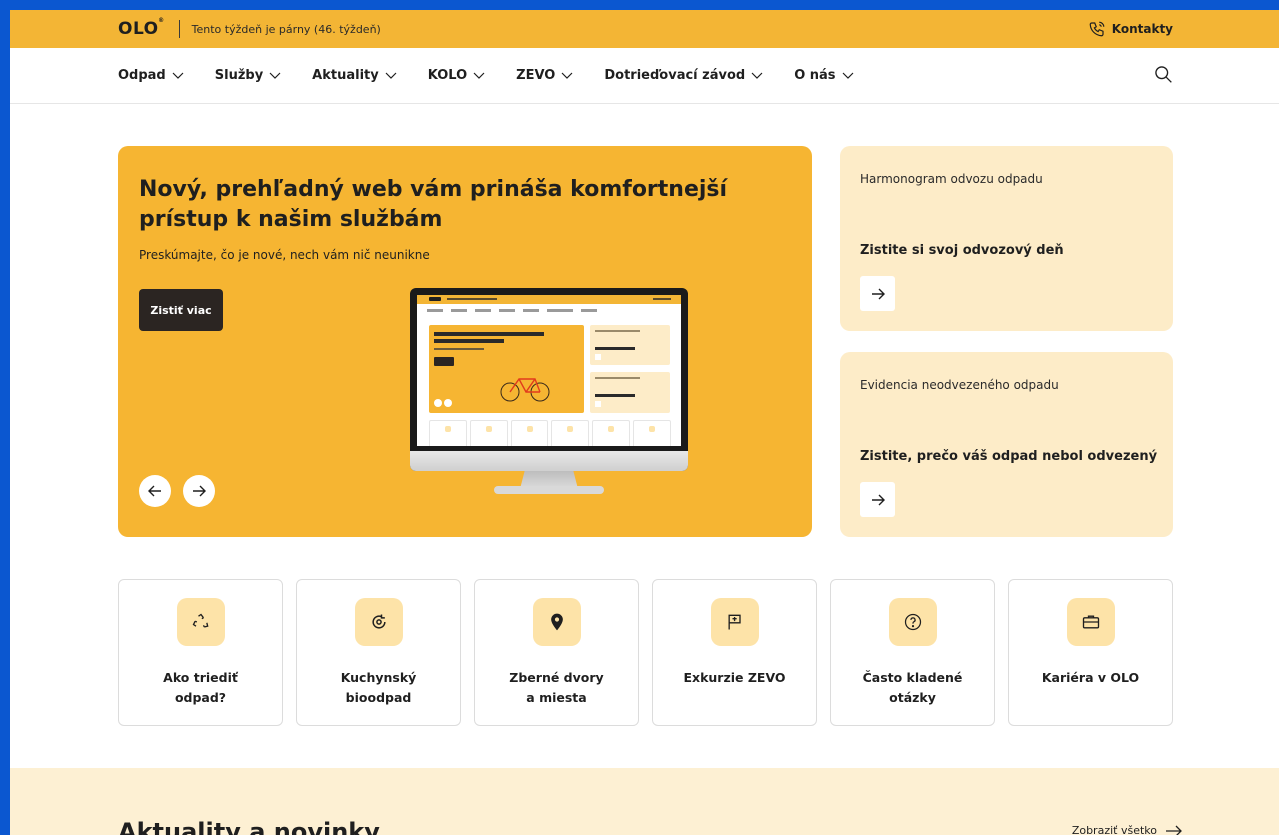 This screenshot has height=835, width=1279. I want to click on tile-label: Zberné dvory a miesta, so click(556, 687).